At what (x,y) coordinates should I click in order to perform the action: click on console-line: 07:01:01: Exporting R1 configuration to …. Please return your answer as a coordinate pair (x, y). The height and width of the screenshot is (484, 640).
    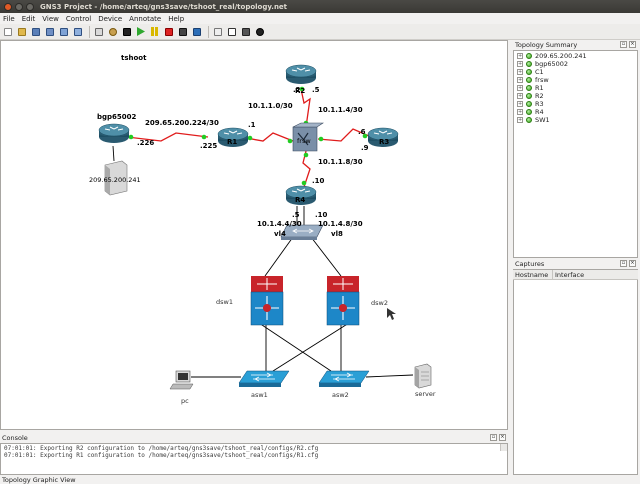
    Looking at the image, I should click on (161, 455).